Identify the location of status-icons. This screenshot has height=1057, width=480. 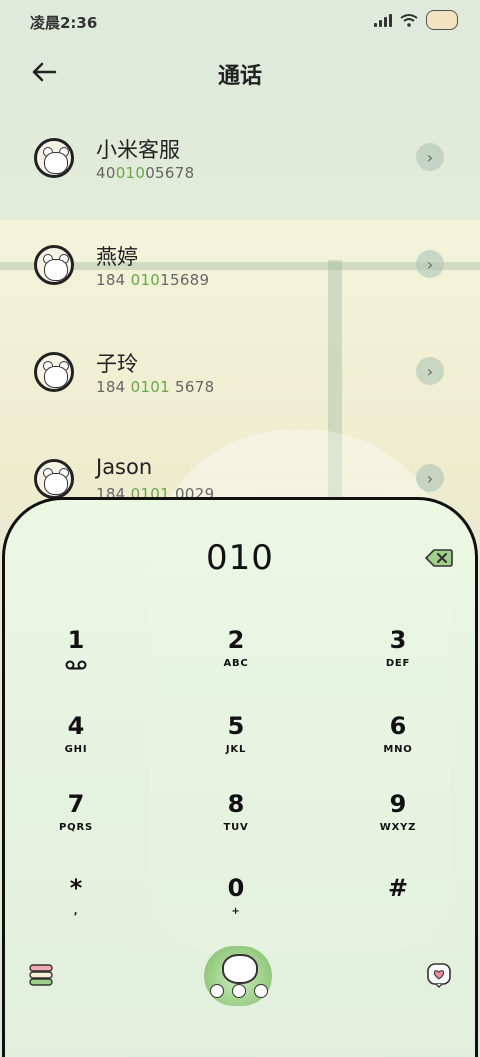
(416, 20).